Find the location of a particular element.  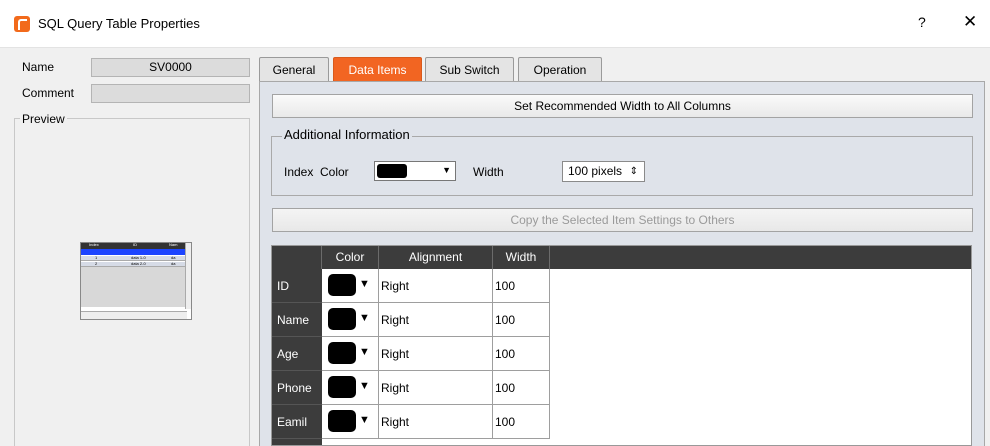

width-label: Width is located at coordinates (488, 172).